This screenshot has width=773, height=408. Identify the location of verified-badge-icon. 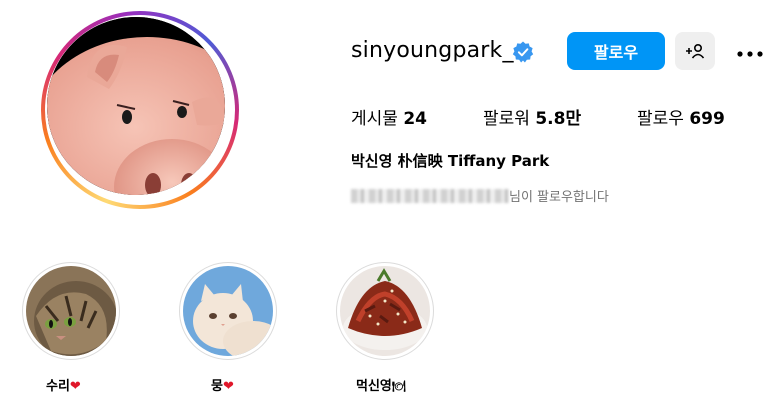
(523, 52).